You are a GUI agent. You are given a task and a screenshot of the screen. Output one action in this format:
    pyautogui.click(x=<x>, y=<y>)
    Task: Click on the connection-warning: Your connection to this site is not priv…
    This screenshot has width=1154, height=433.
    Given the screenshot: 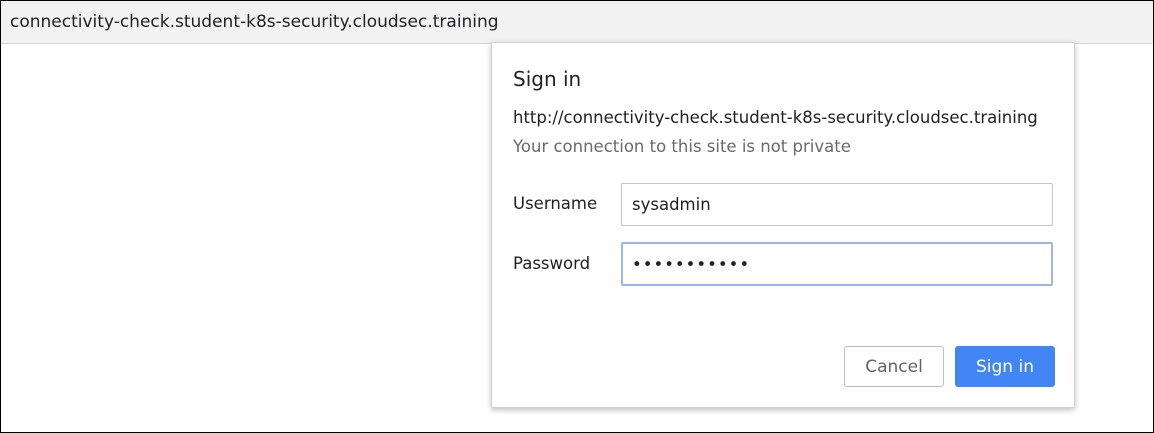 What is the action you would take?
    pyautogui.click(x=682, y=146)
    